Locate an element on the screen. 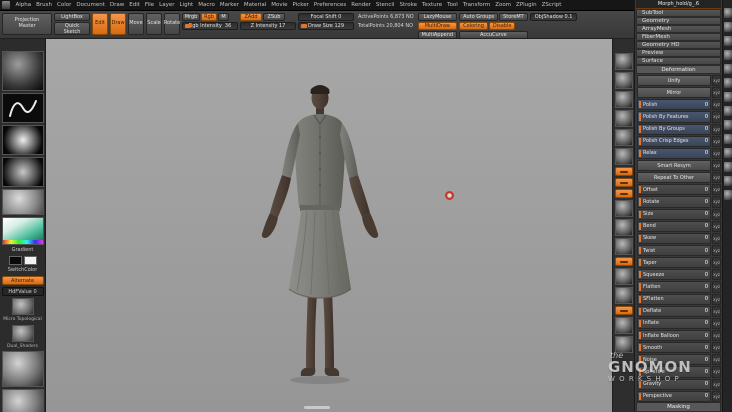  menubar-item-draw: Draw is located at coordinates (116, 5).